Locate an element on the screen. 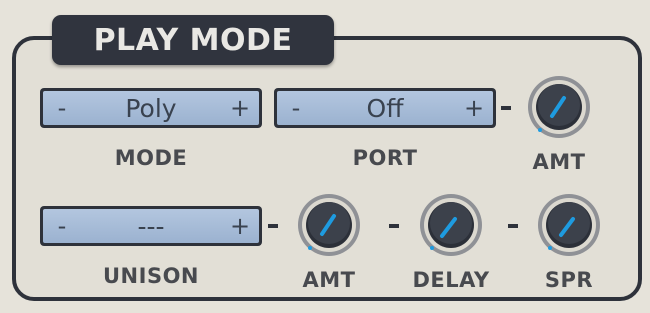 The height and width of the screenshot is (313, 650). unison-amount-knob is located at coordinates (329, 225).